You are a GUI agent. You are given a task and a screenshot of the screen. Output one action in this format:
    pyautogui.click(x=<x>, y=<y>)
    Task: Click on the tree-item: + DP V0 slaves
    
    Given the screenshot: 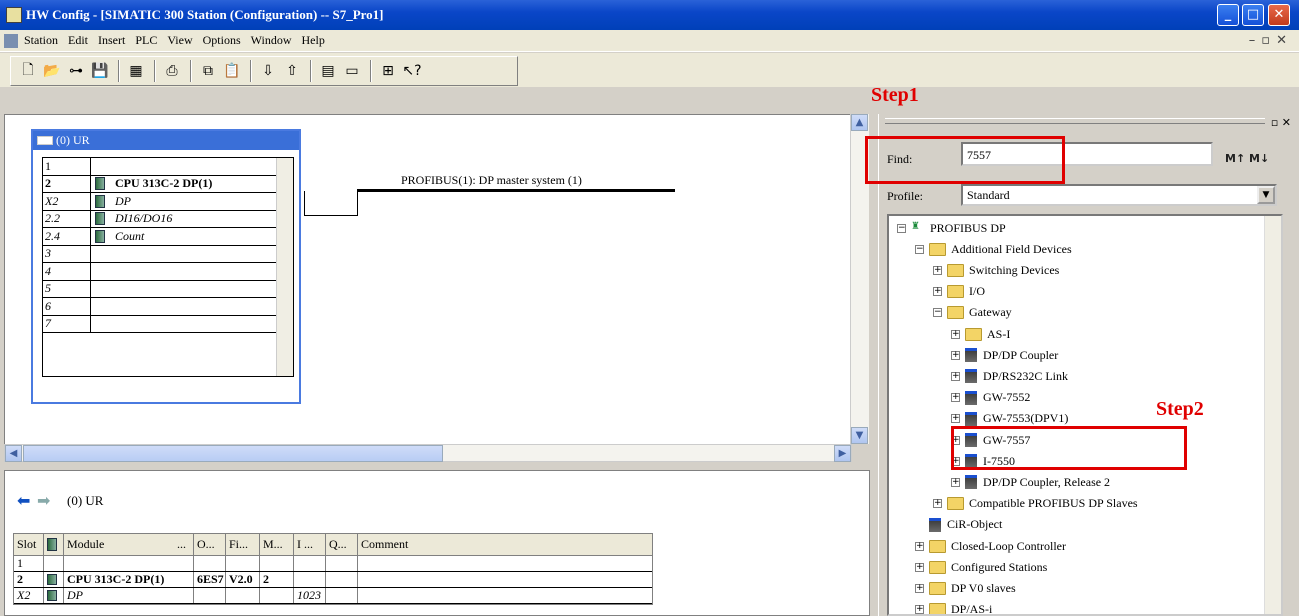 What is the action you would take?
    pyautogui.click(x=965, y=588)
    